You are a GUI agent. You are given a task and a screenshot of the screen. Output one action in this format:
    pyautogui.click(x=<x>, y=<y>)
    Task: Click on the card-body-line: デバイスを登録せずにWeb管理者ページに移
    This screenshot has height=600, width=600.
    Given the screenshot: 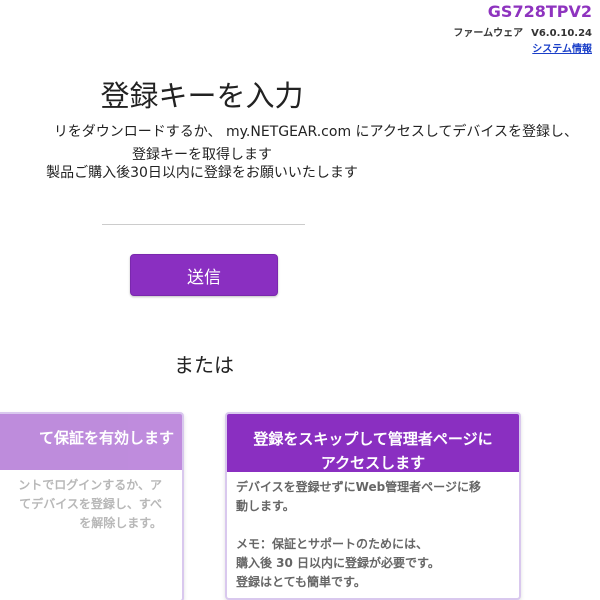 What is the action you would take?
    pyautogui.click(x=358, y=487)
    